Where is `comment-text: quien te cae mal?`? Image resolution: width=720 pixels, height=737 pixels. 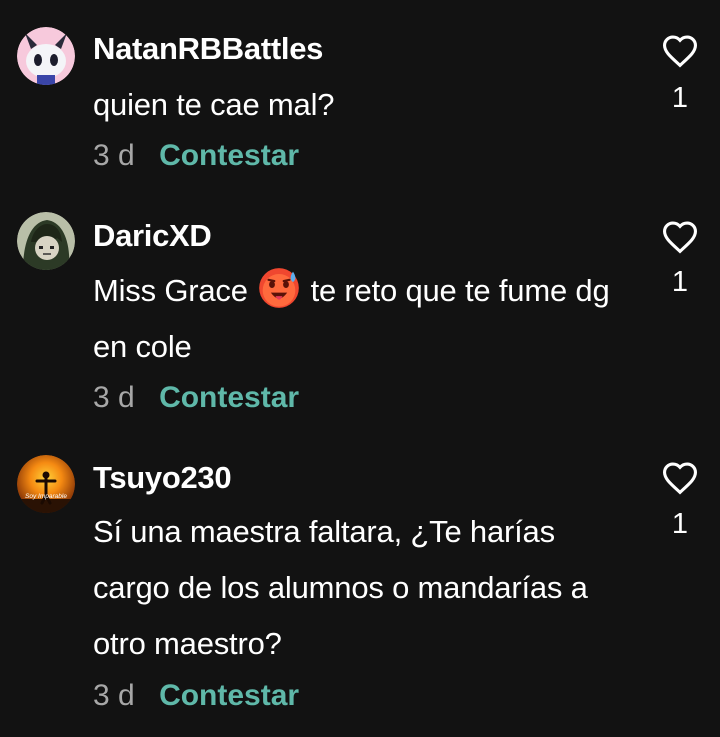 comment-text: quien te cae mal? is located at coordinates (214, 104).